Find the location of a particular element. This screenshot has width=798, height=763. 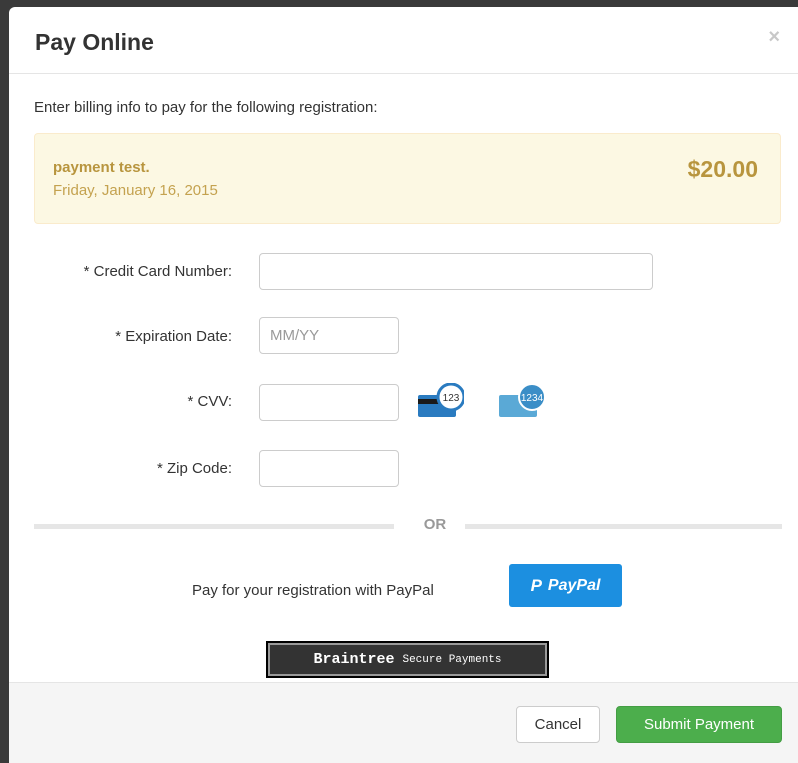

modal-footer: Cancel Submit Payment is located at coordinates (403, 722).